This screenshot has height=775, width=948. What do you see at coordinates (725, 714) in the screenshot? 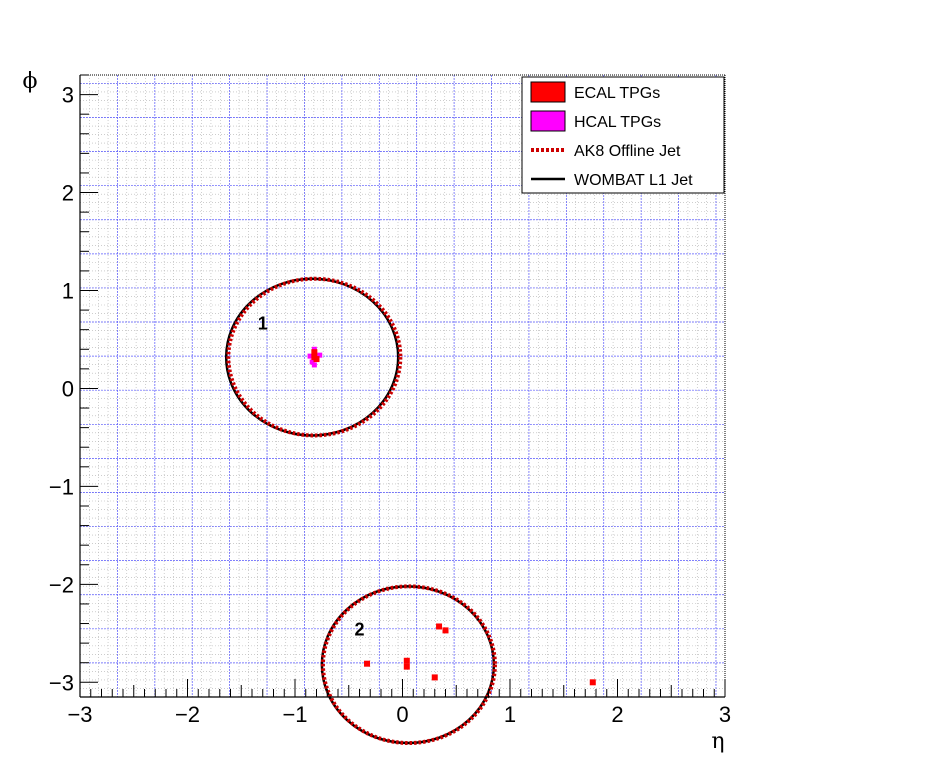
I see `x-tick-label: 3` at bounding box center [725, 714].